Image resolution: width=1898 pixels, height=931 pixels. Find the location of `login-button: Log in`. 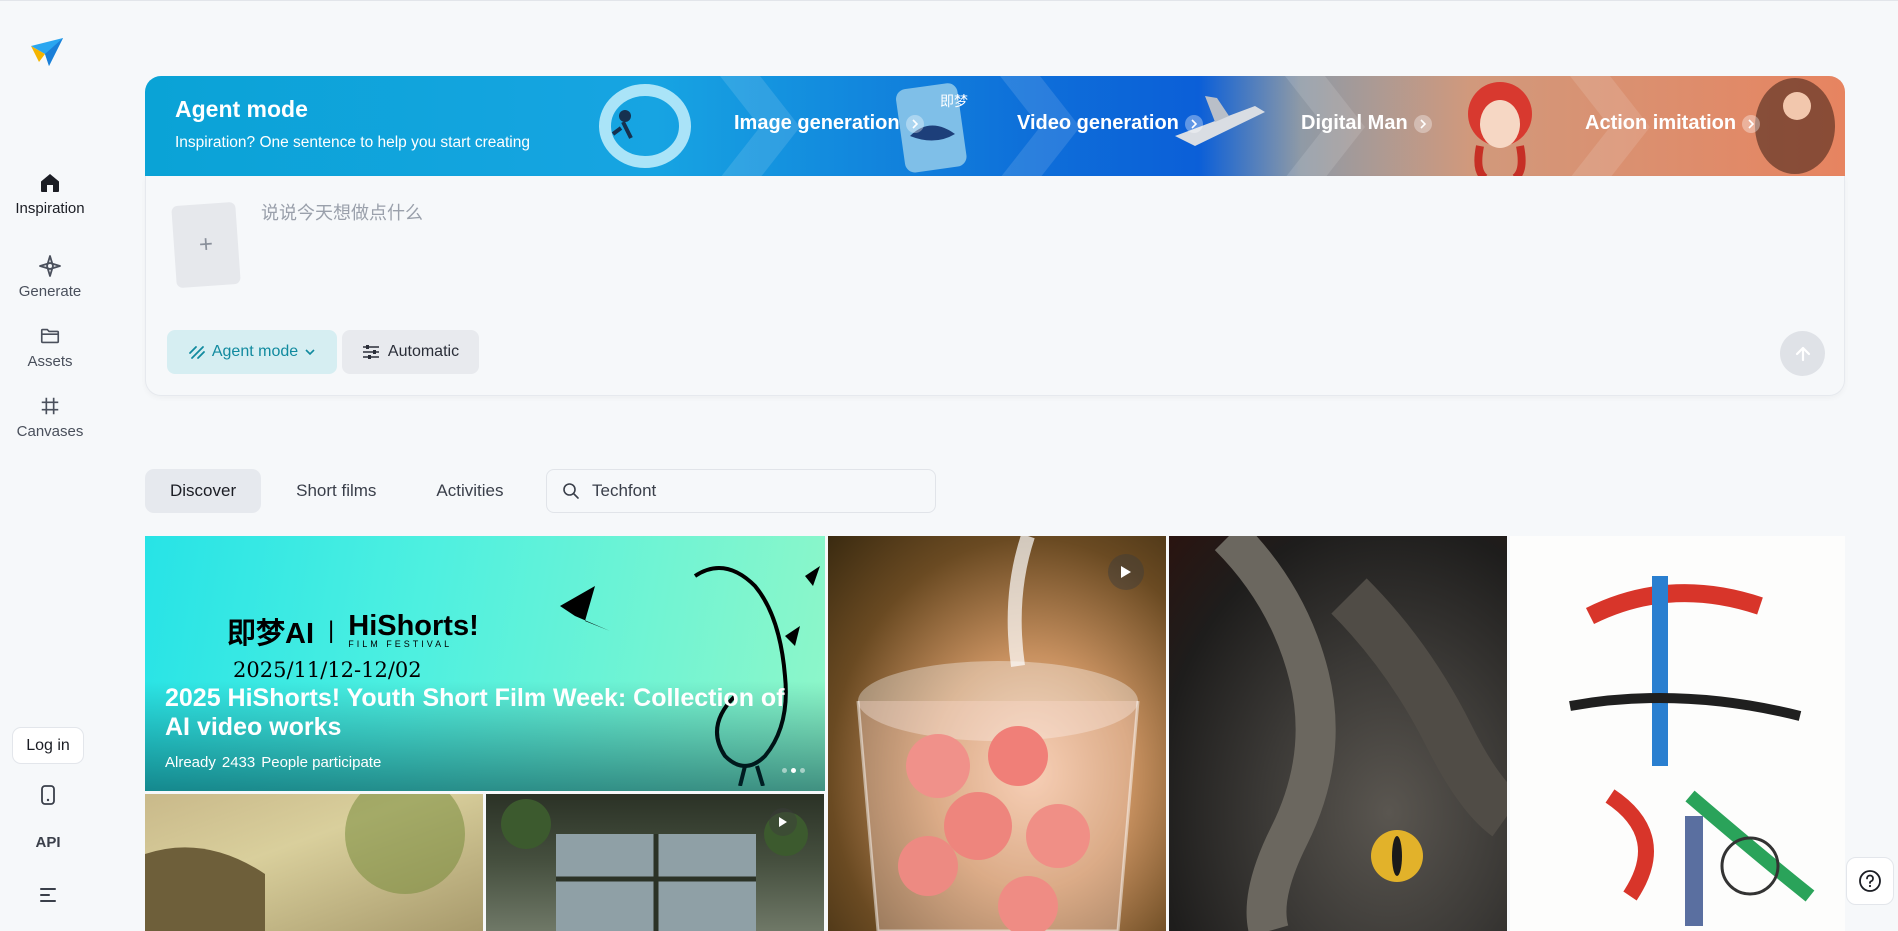

login-button: Log in is located at coordinates (48, 745).